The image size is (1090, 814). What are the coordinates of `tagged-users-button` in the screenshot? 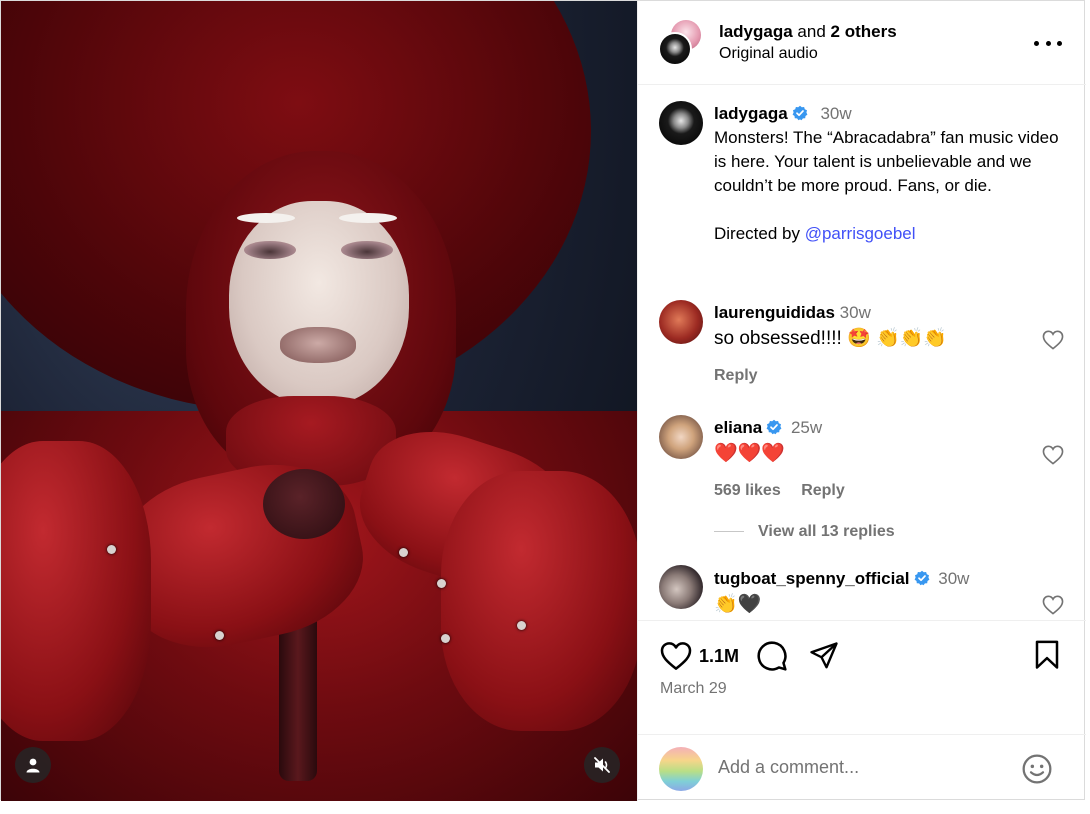 It's located at (33, 765).